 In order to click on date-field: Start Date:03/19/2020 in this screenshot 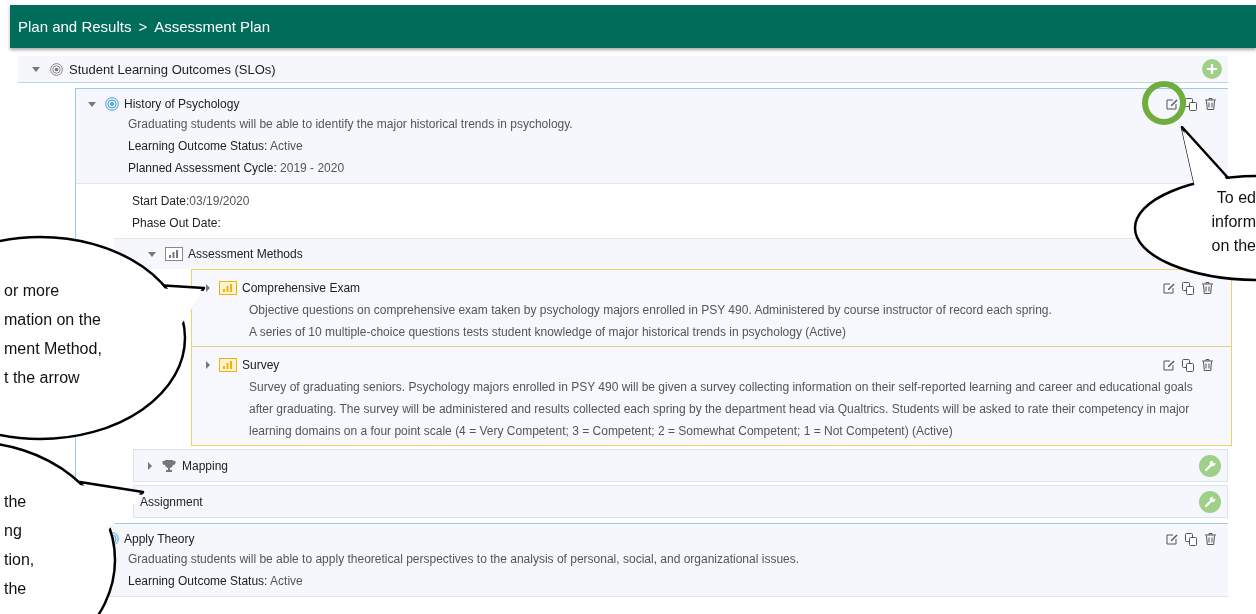, I will do `click(191, 201)`.